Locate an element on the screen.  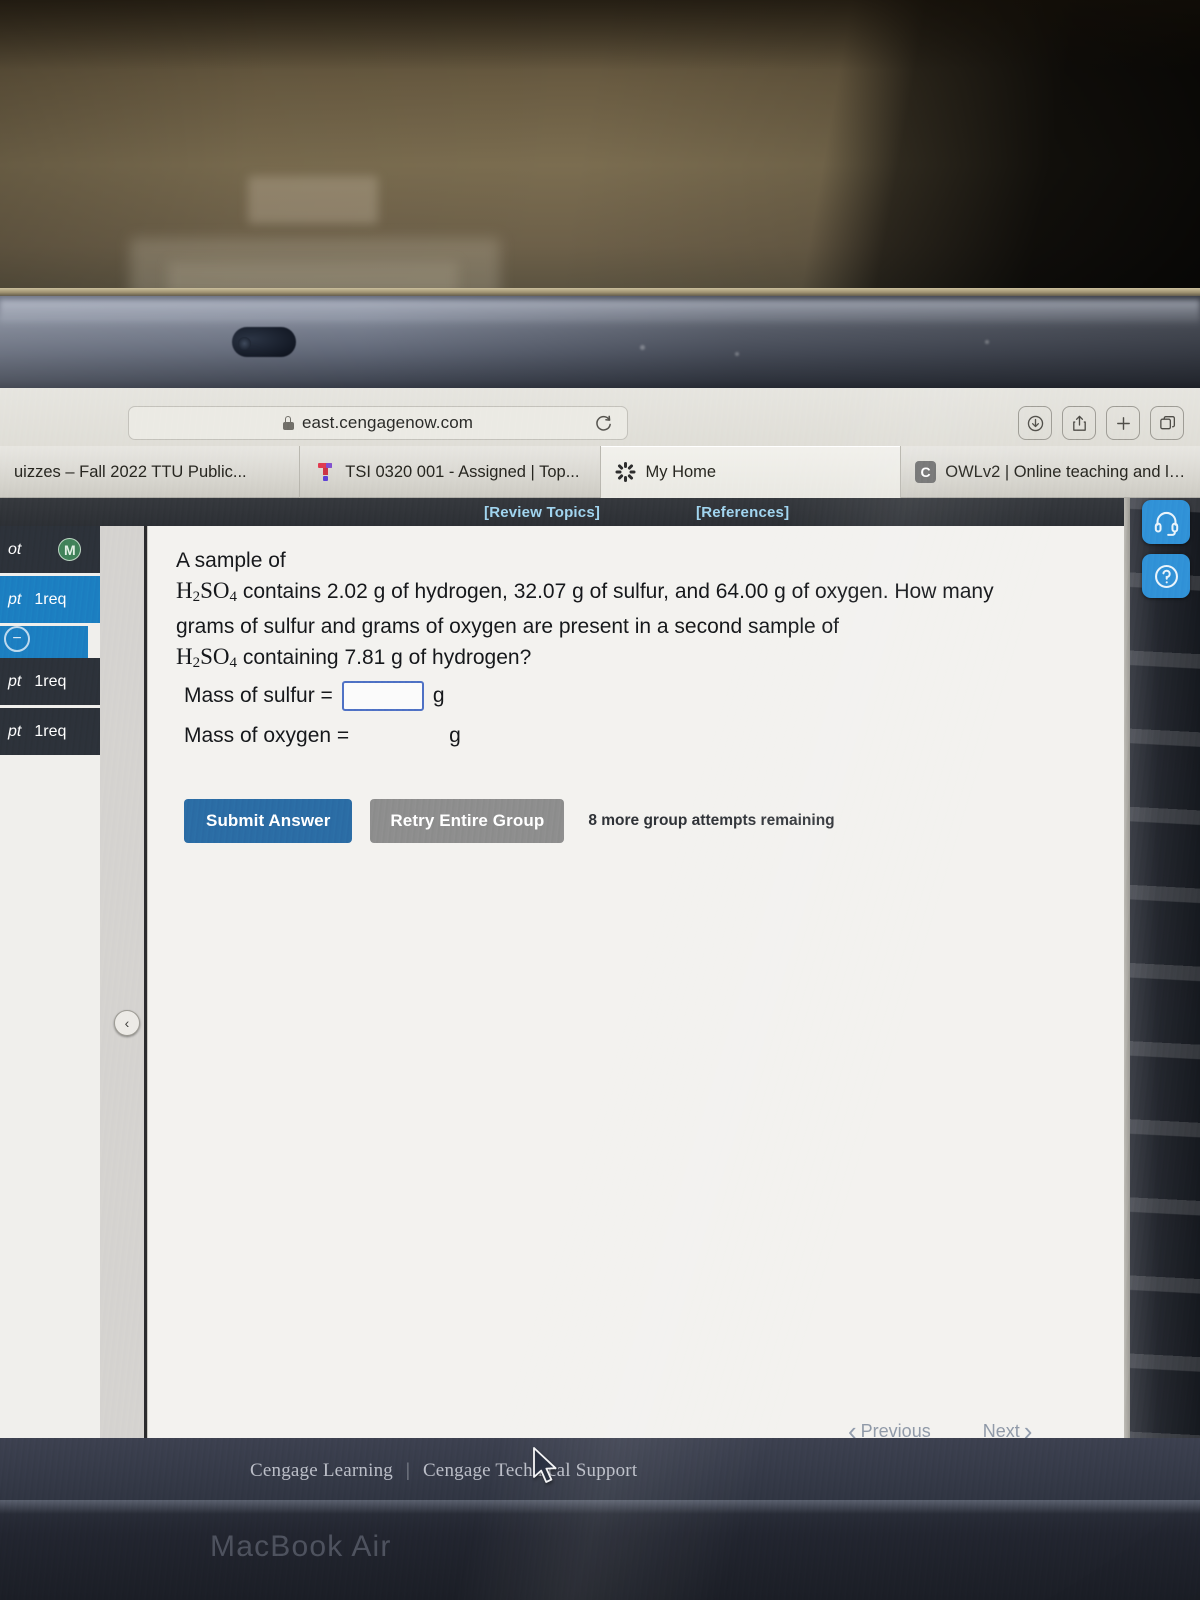
sulfur-mass-1: 32.07 is located at coordinates (540, 591).